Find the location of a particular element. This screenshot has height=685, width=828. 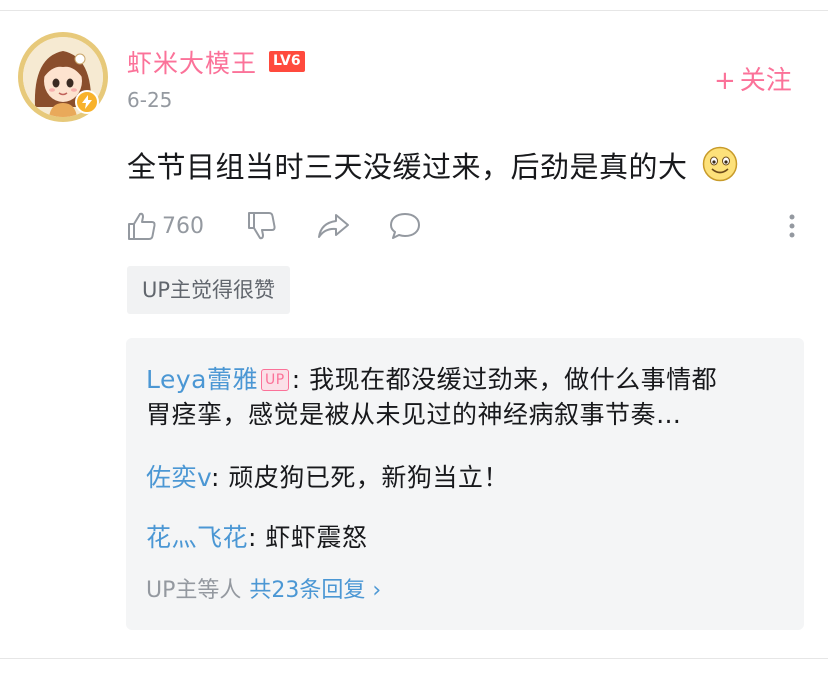

thumbs-down-icon is located at coordinates (262, 226).